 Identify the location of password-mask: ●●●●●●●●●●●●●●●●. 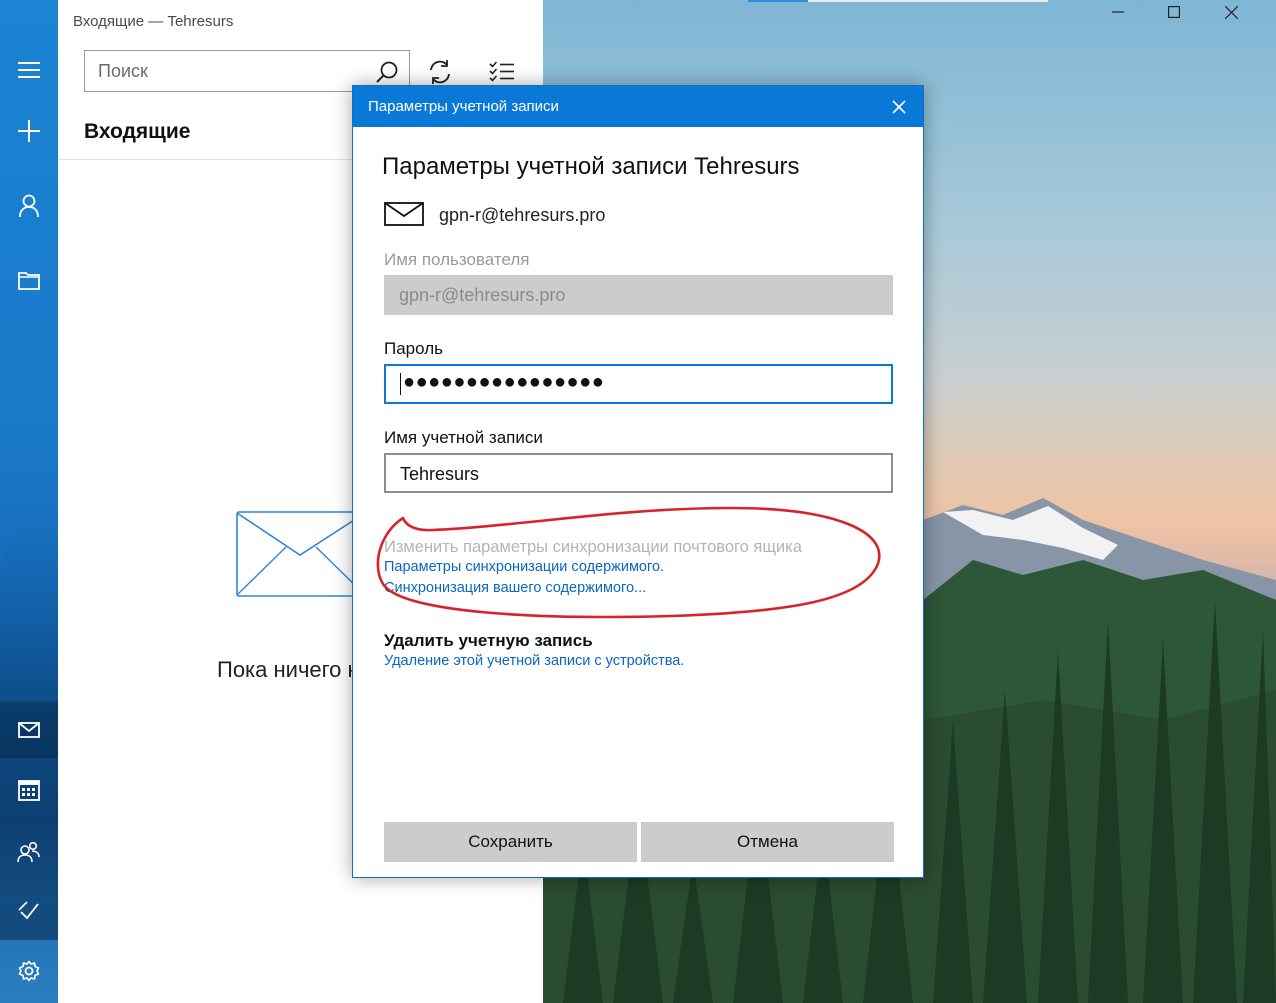
(504, 382).